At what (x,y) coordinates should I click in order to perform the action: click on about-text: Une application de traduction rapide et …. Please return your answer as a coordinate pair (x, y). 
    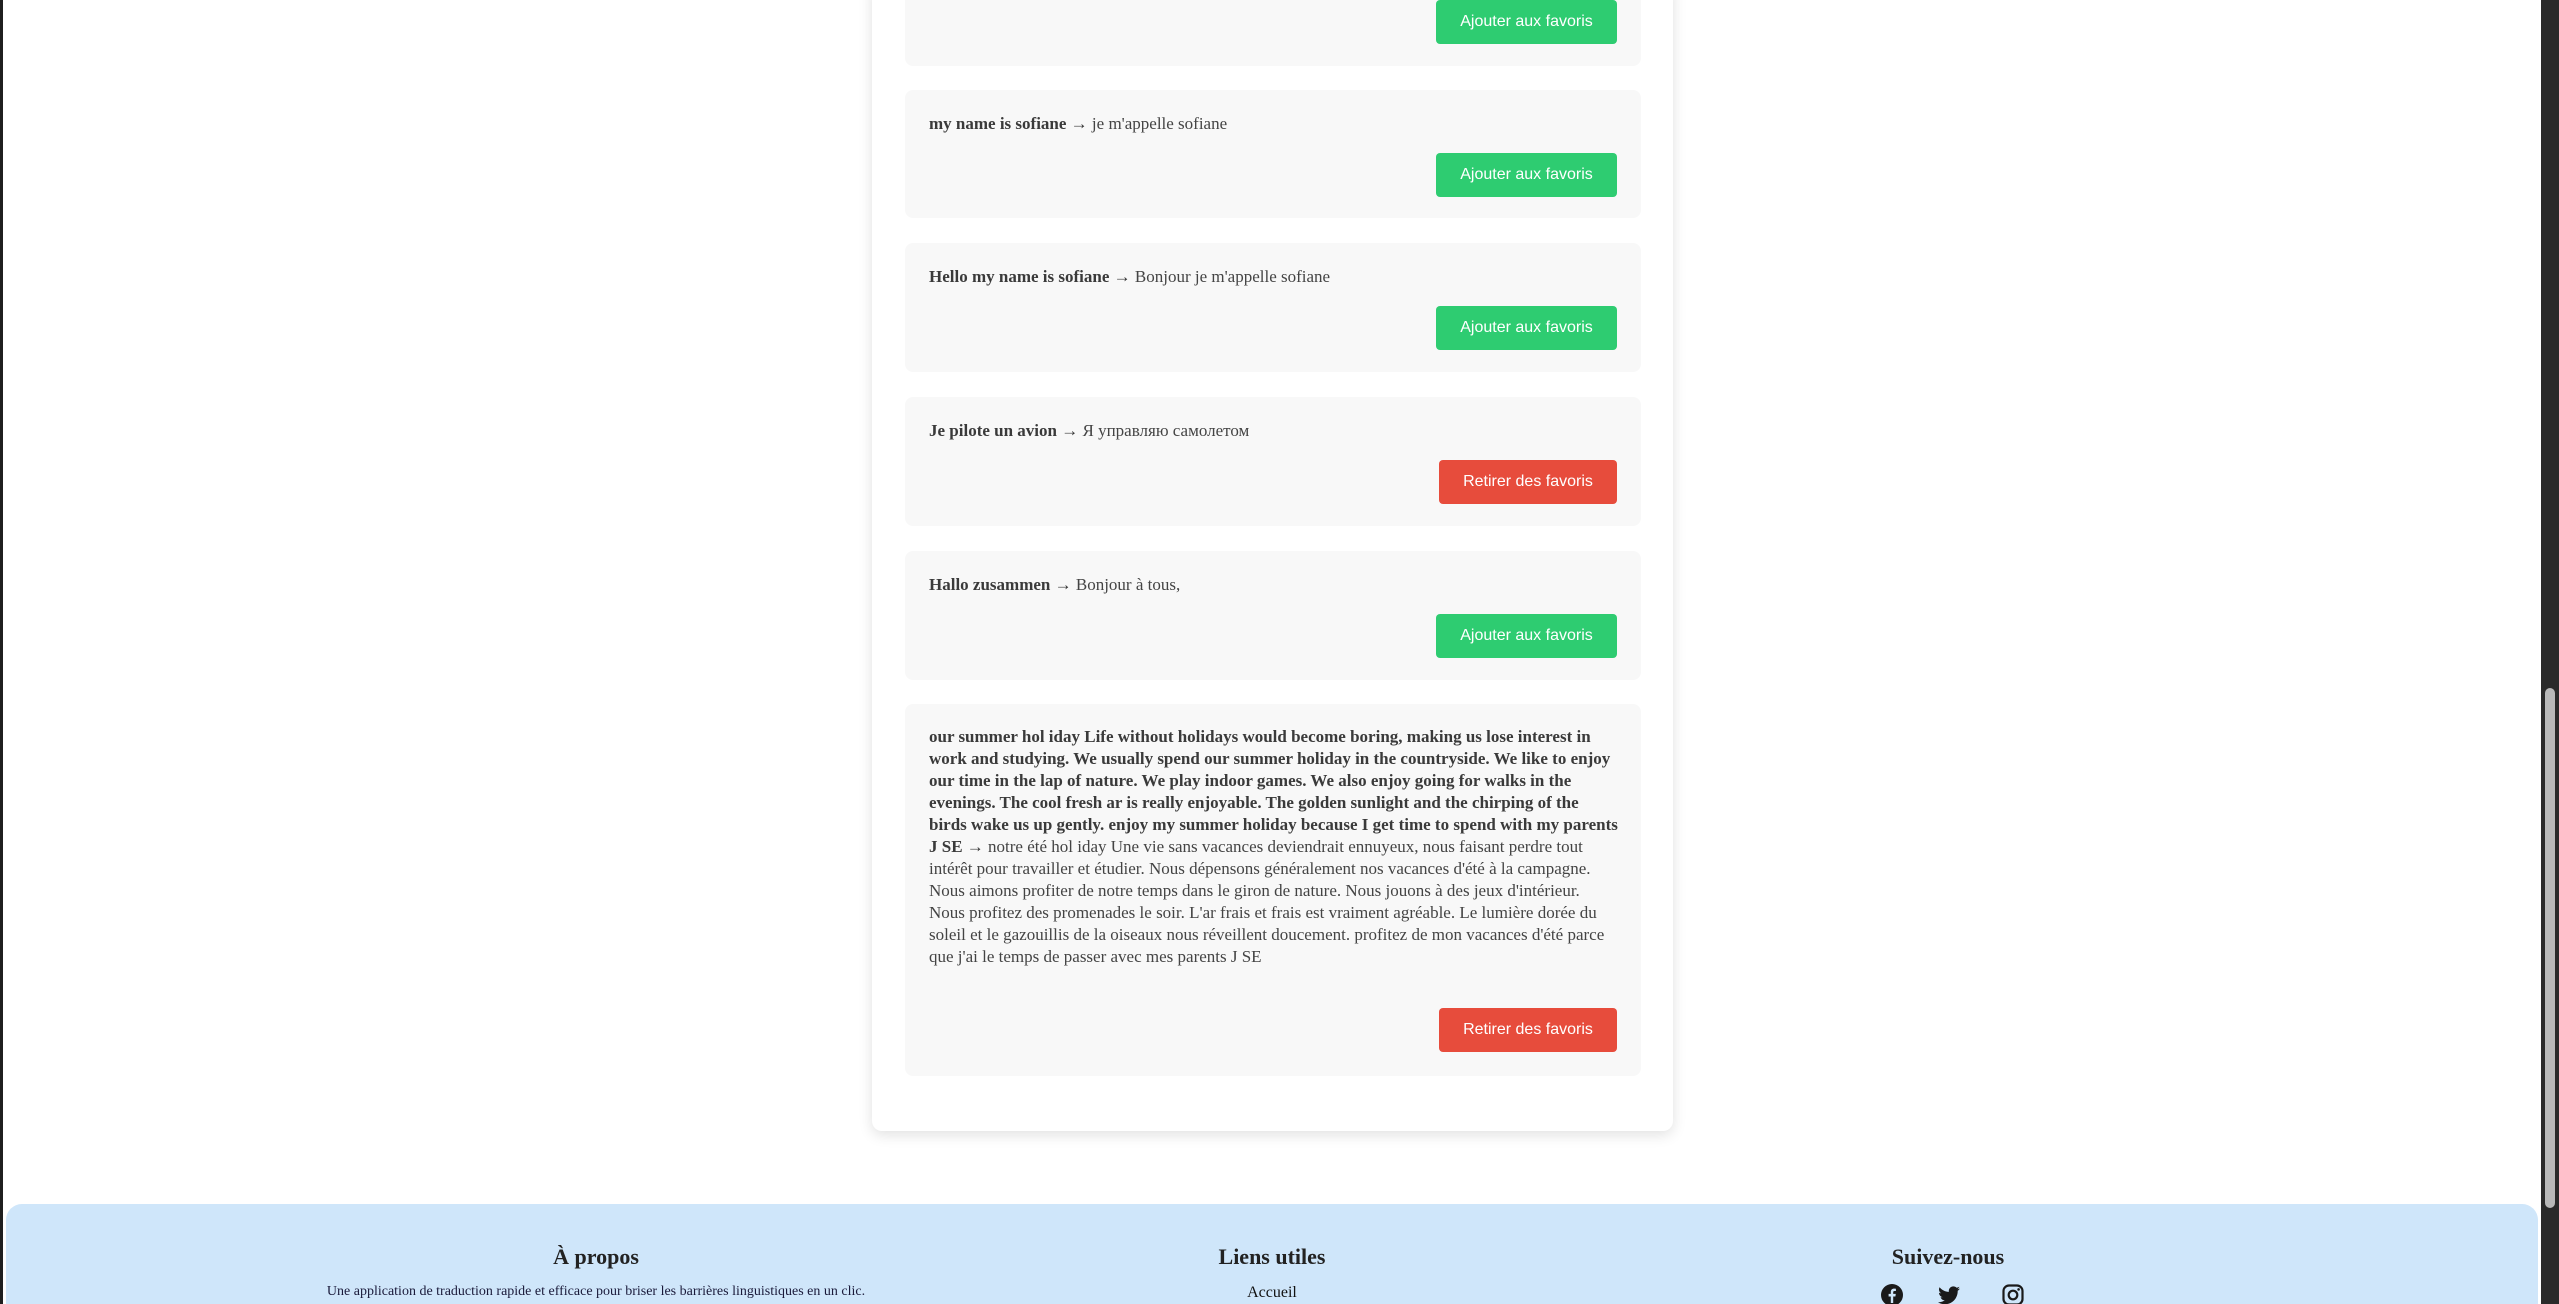
    Looking at the image, I should click on (596, 1291).